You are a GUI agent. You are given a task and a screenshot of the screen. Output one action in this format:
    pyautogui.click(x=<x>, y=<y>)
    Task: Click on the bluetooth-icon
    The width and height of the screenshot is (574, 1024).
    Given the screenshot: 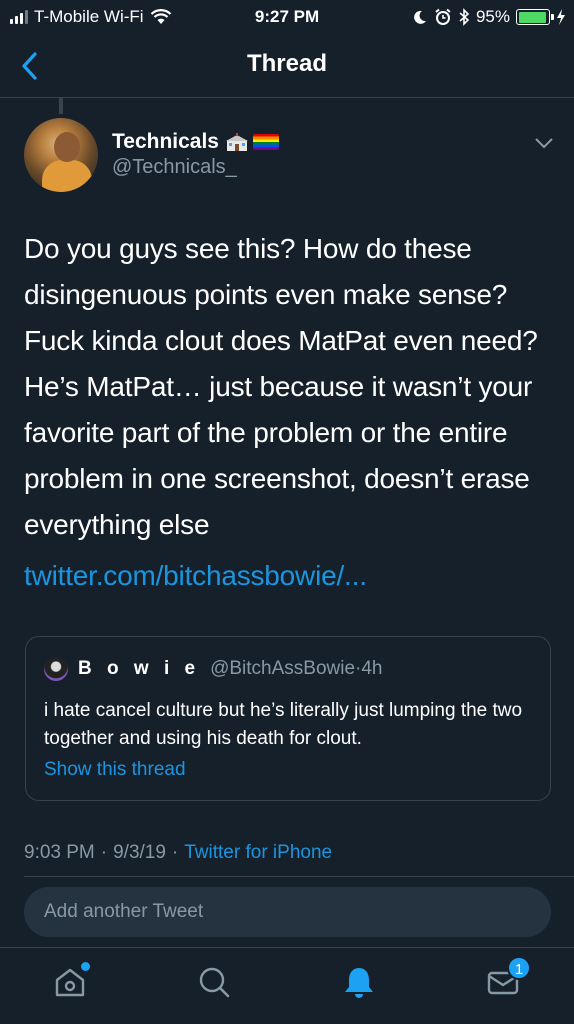 What is the action you would take?
    pyautogui.click(x=464, y=17)
    